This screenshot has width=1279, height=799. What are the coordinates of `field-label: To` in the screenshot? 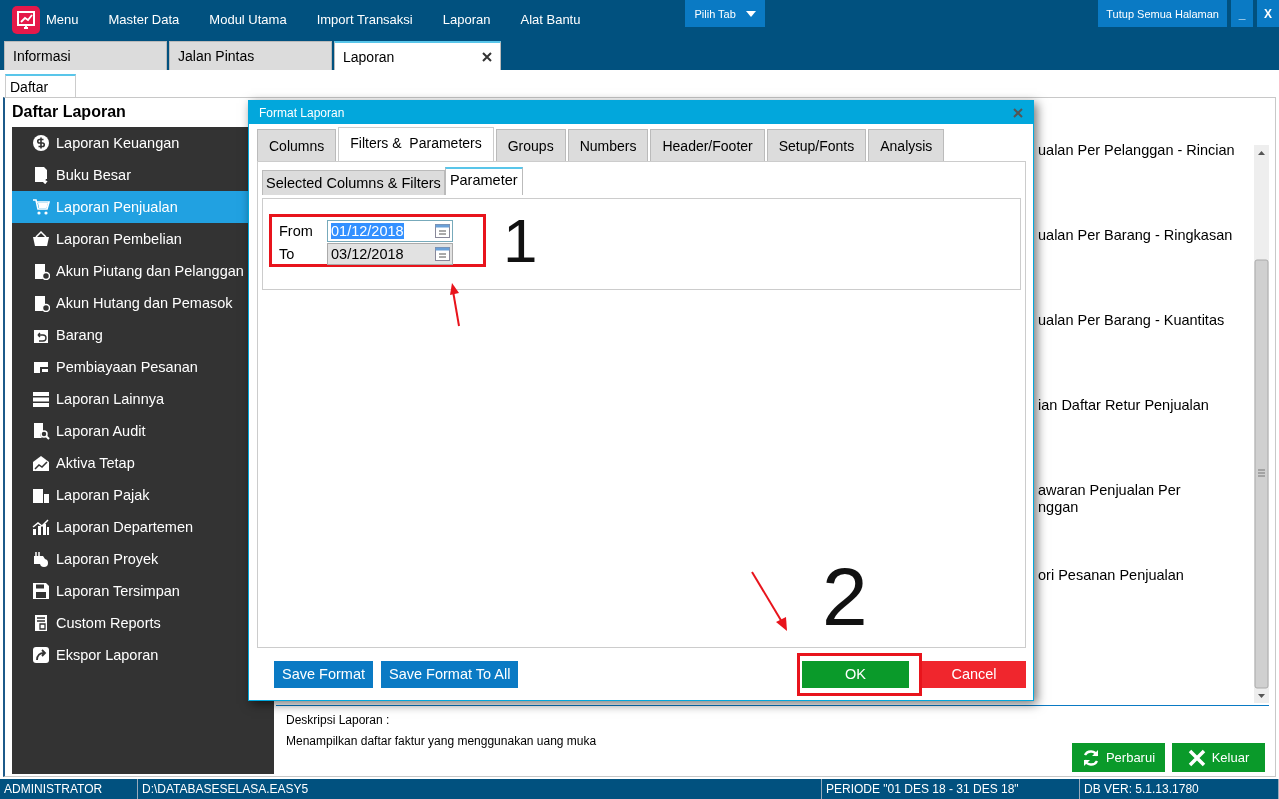 It's located at (287, 254).